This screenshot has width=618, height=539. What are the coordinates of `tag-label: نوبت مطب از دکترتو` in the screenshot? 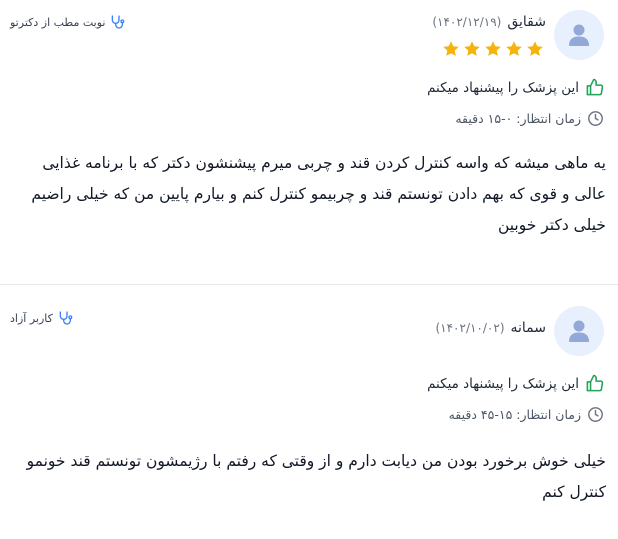 It's located at (58, 22).